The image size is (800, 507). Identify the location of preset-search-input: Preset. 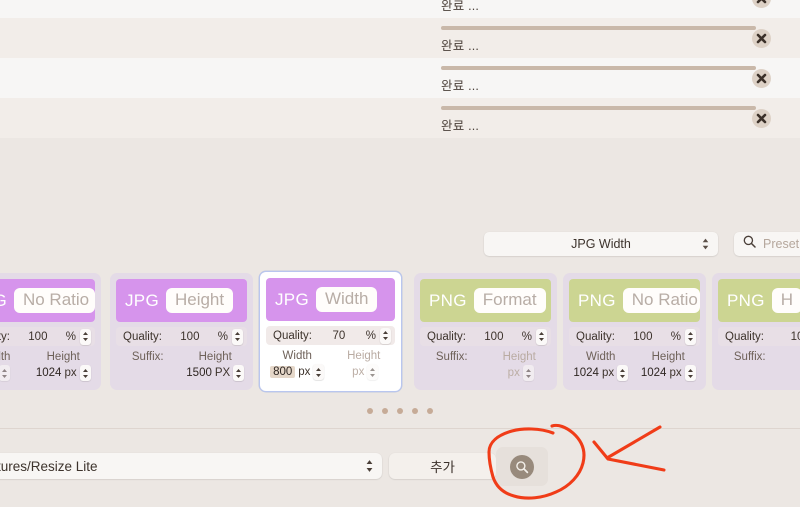
(767, 244).